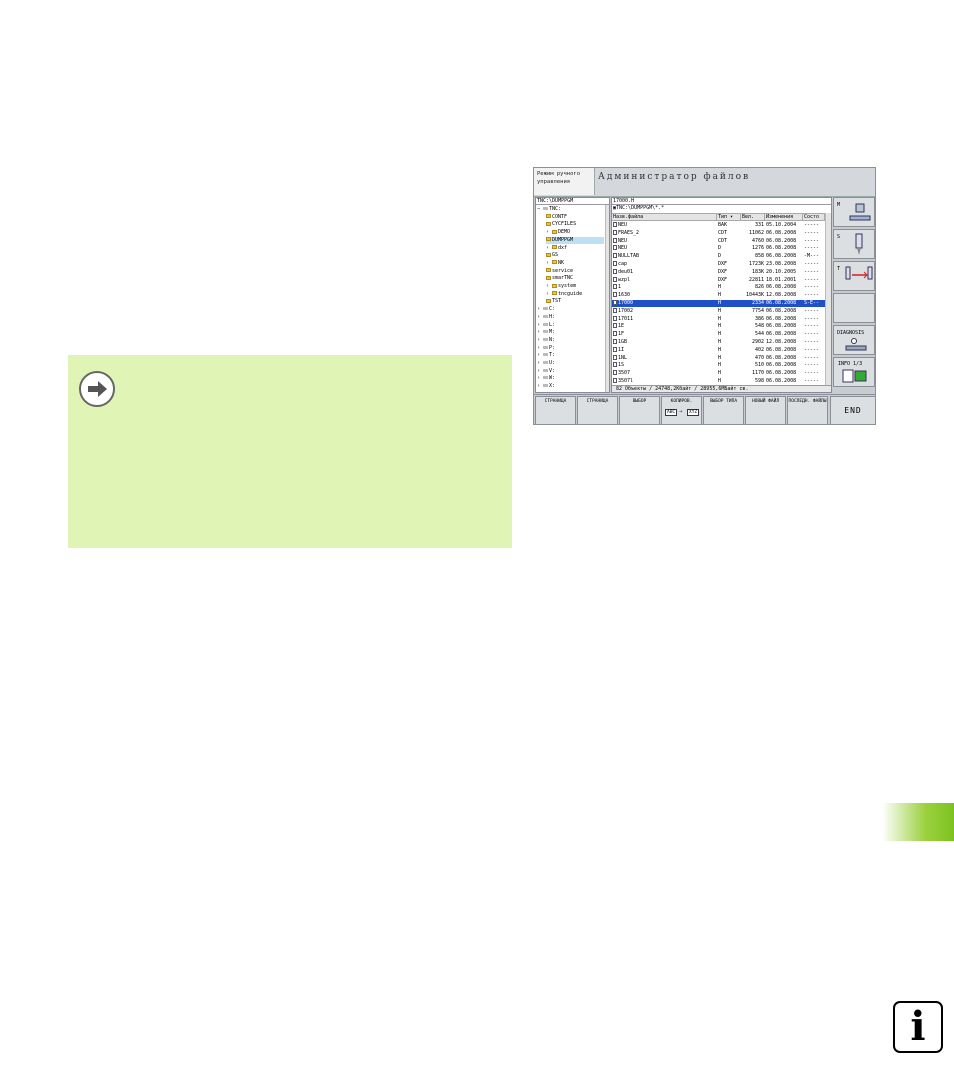 The height and width of the screenshot is (1090, 954). What do you see at coordinates (859, 244) in the screenshot?
I see `spindle-icon` at bounding box center [859, 244].